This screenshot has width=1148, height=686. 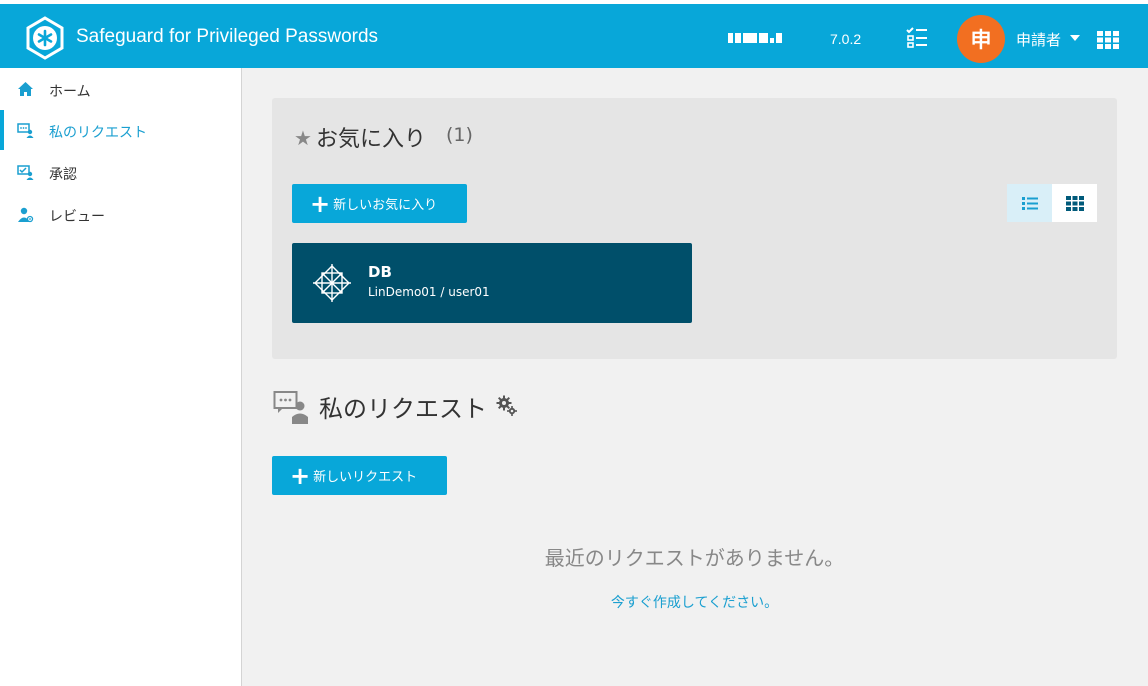 I want to click on request-icon, so click(x=25, y=130).